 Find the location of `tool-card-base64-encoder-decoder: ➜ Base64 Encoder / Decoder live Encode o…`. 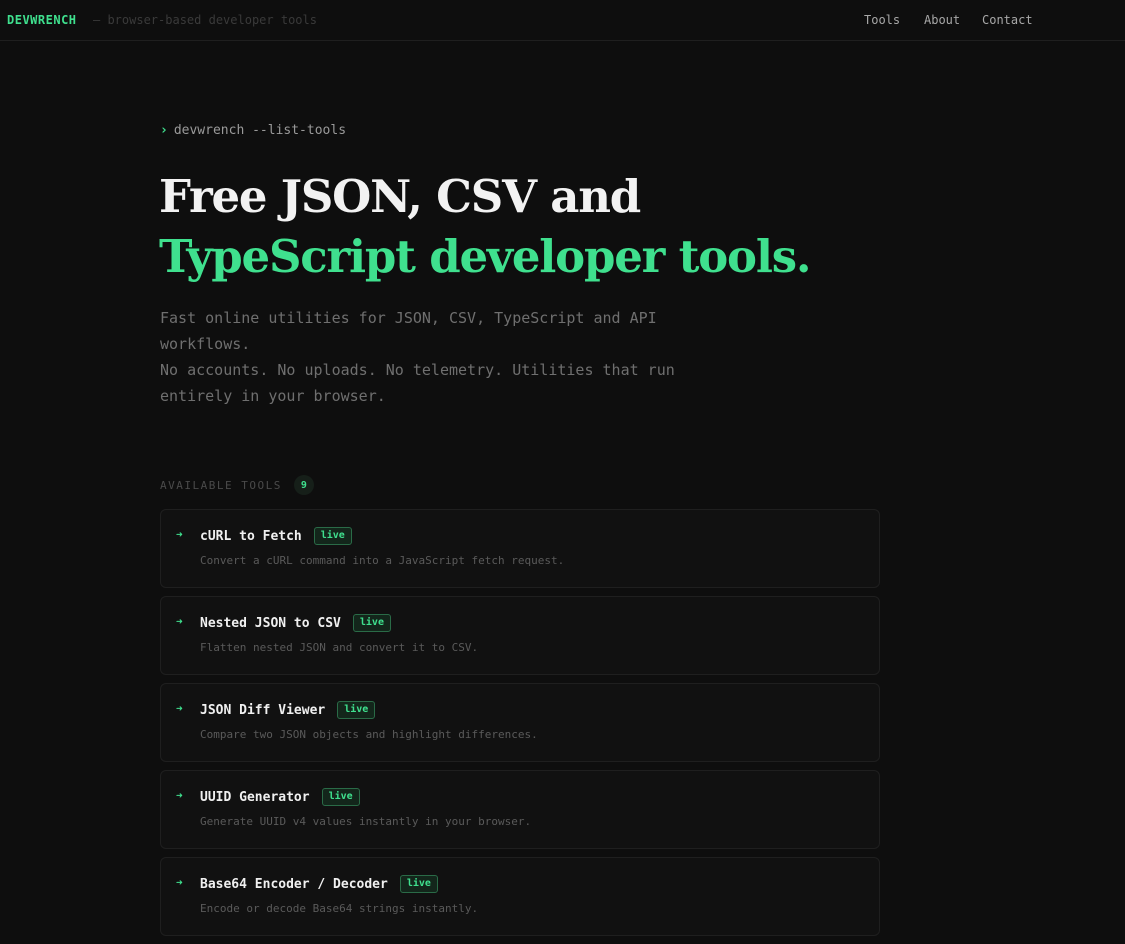

tool-card-base64-encoder-decoder: ➜ Base64 Encoder / Decoder live Encode o… is located at coordinates (520, 896).